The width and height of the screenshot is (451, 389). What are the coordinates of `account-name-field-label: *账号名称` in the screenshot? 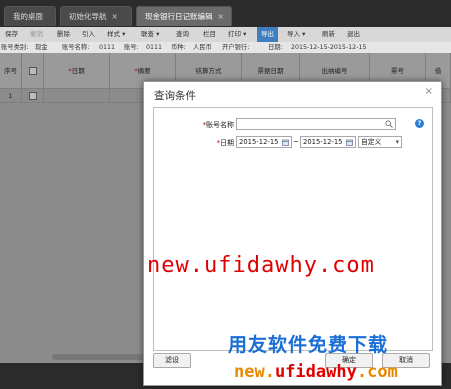 It's located at (209, 125).